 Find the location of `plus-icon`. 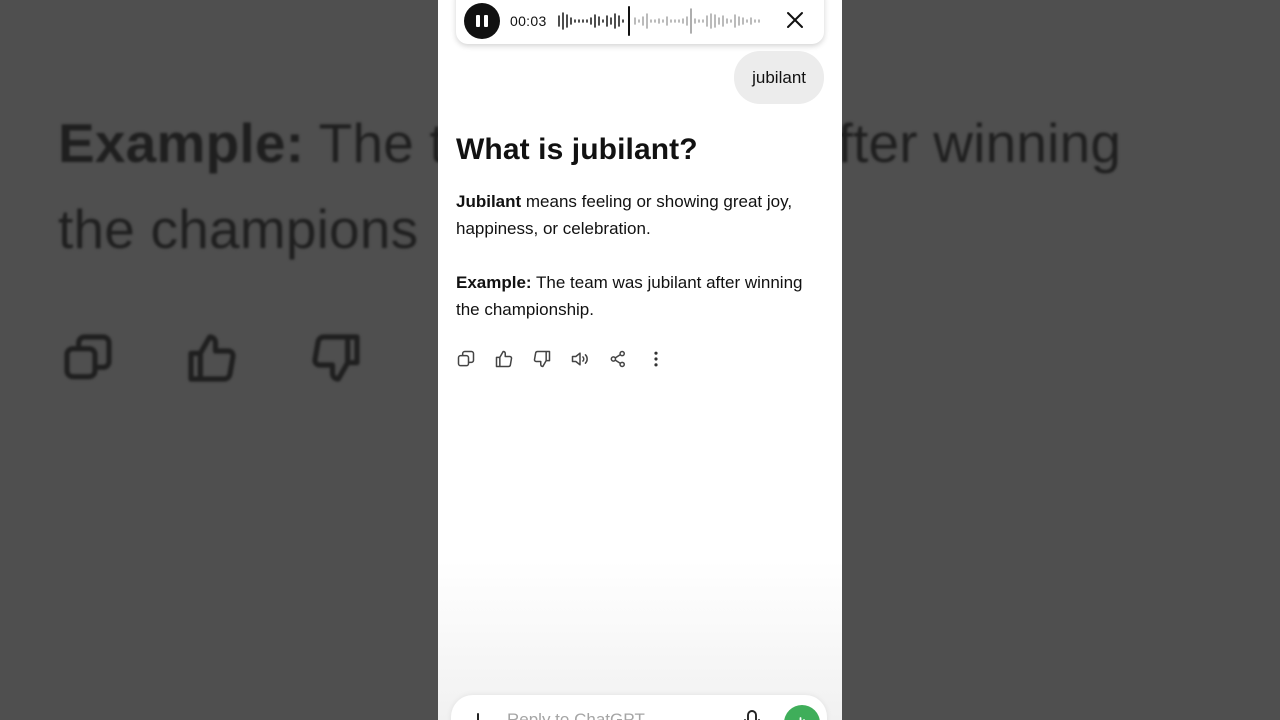

plus-icon is located at coordinates (478, 715).